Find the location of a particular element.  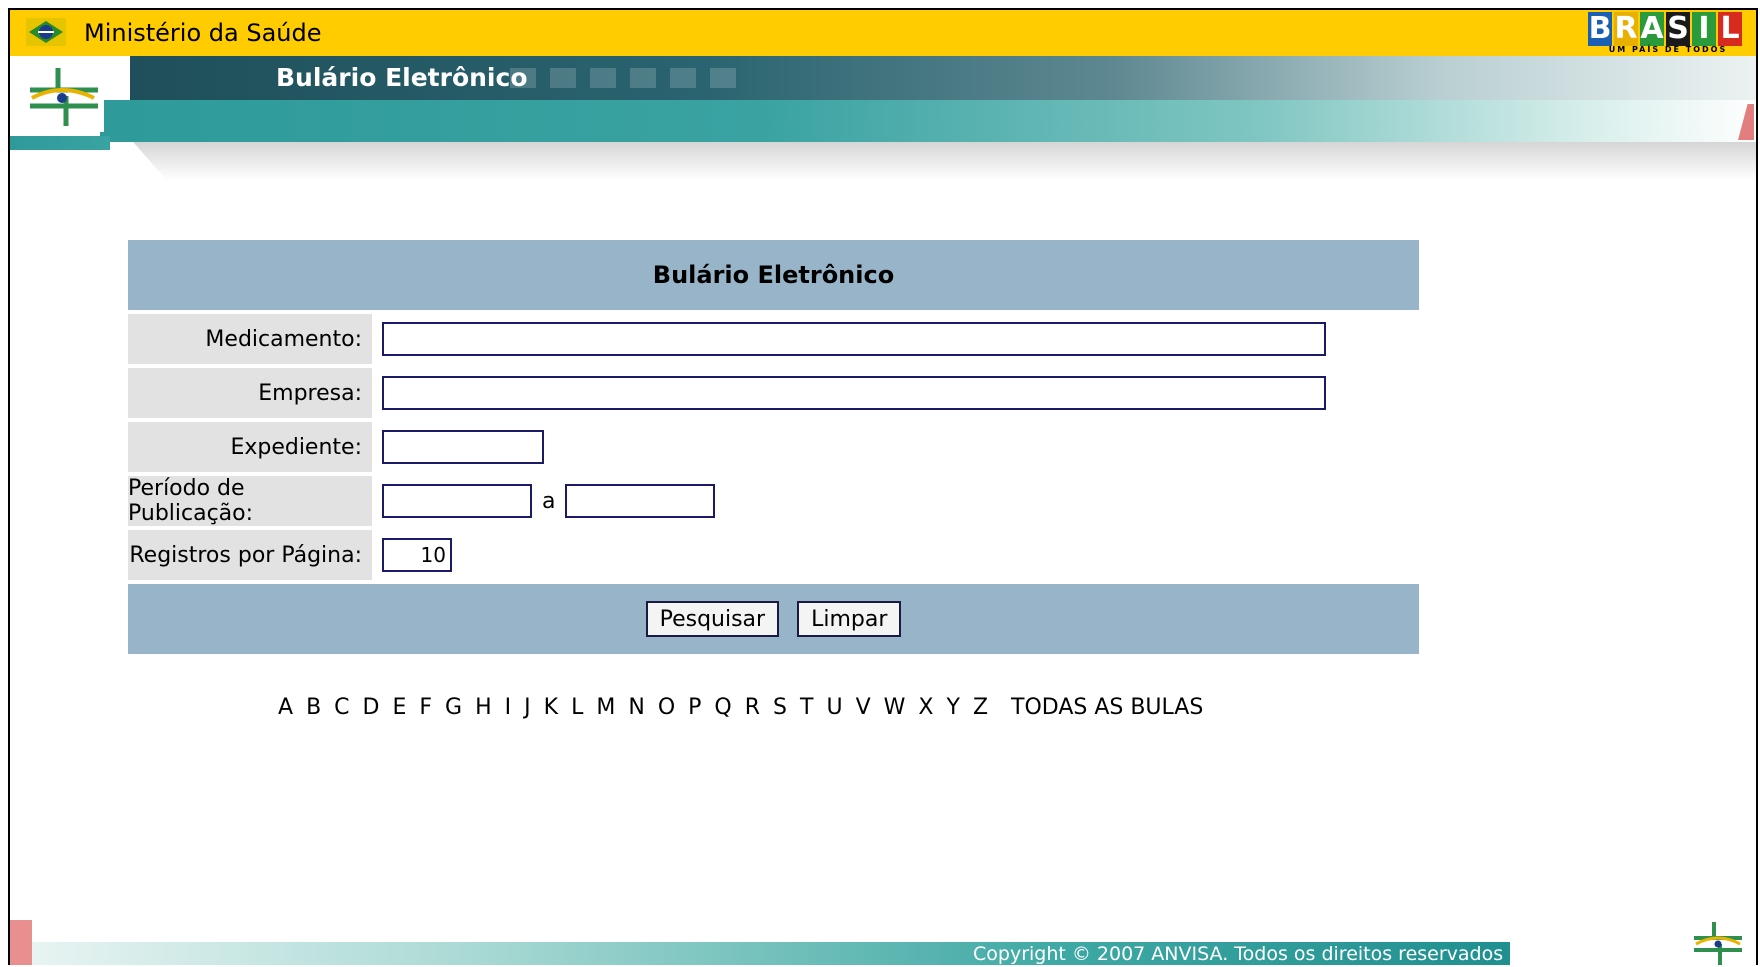

alphabet-letter-a: A is located at coordinates (285, 707).